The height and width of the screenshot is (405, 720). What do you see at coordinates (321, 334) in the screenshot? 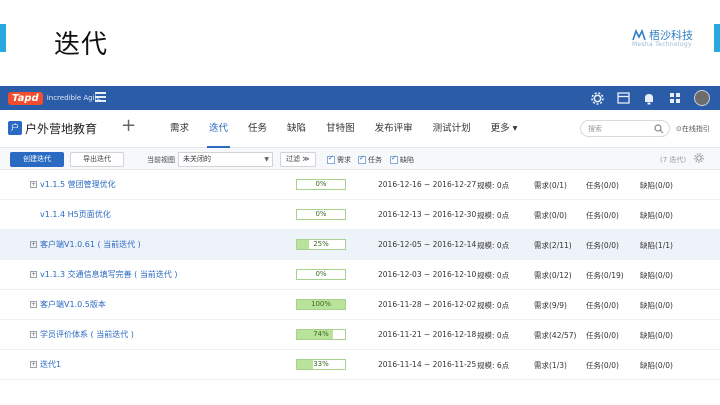
I see `progress-text: 74%` at bounding box center [321, 334].